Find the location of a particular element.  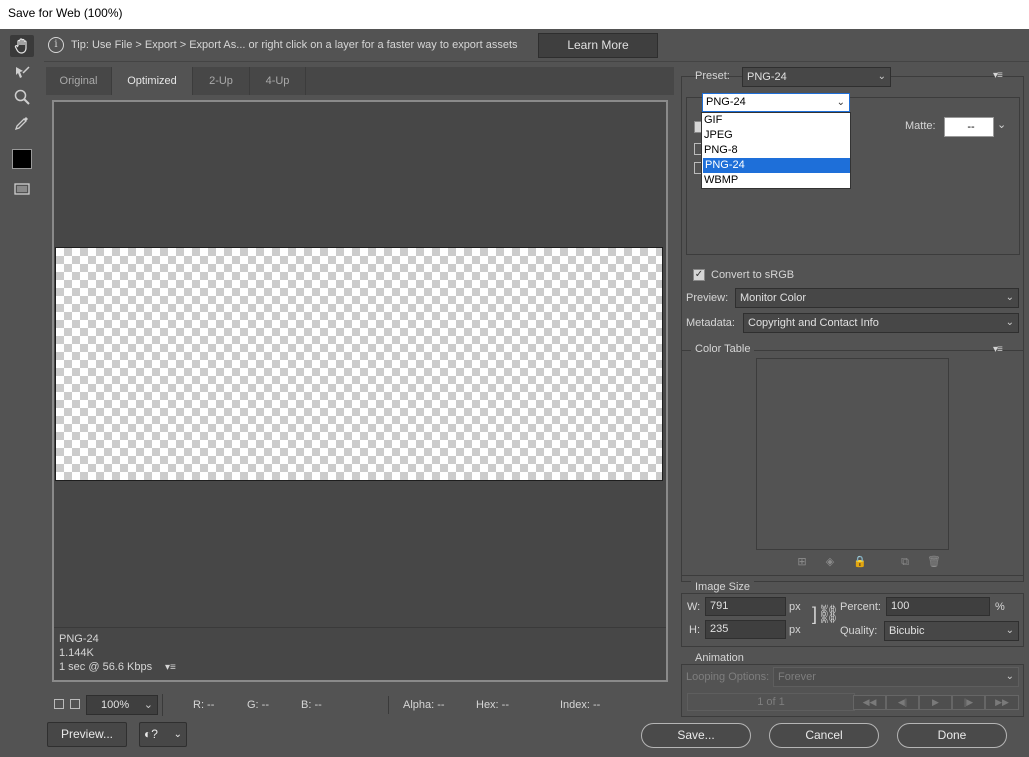

toggle-original-icon is located at coordinates (59, 704).